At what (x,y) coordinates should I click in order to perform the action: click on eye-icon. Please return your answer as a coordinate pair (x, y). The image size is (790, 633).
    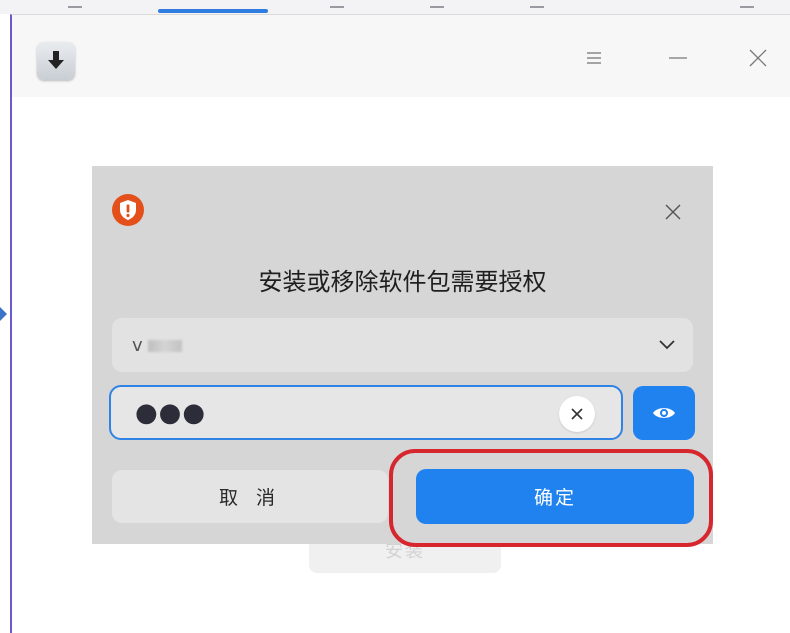
    Looking at the image, I should click on (664, 413).